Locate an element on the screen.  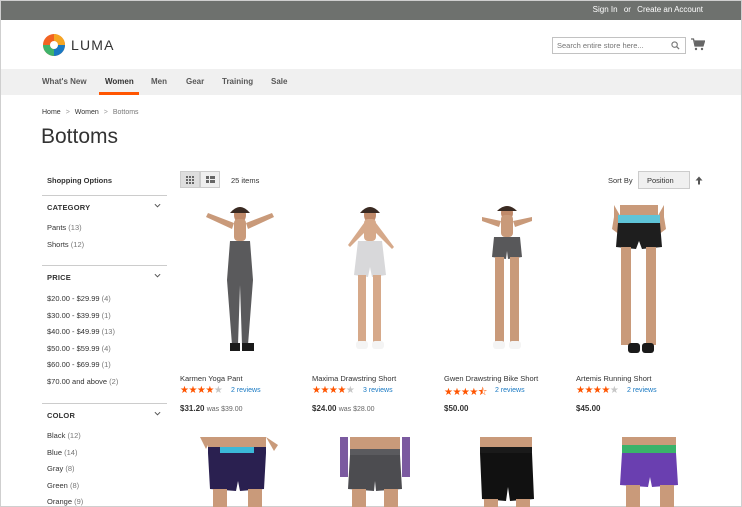
filter-option-color: Orange (9) is located at coordinates (65, 501).